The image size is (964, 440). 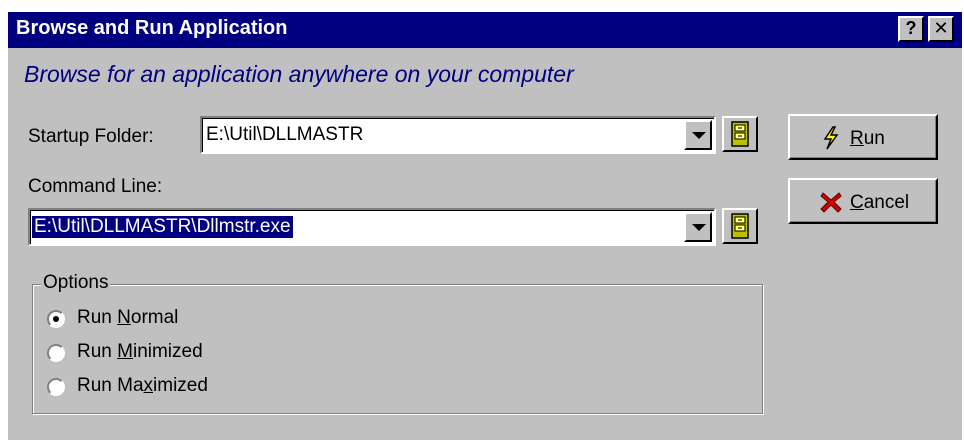 I want to click on command-line-browse-button, so click(x=740, y=226).